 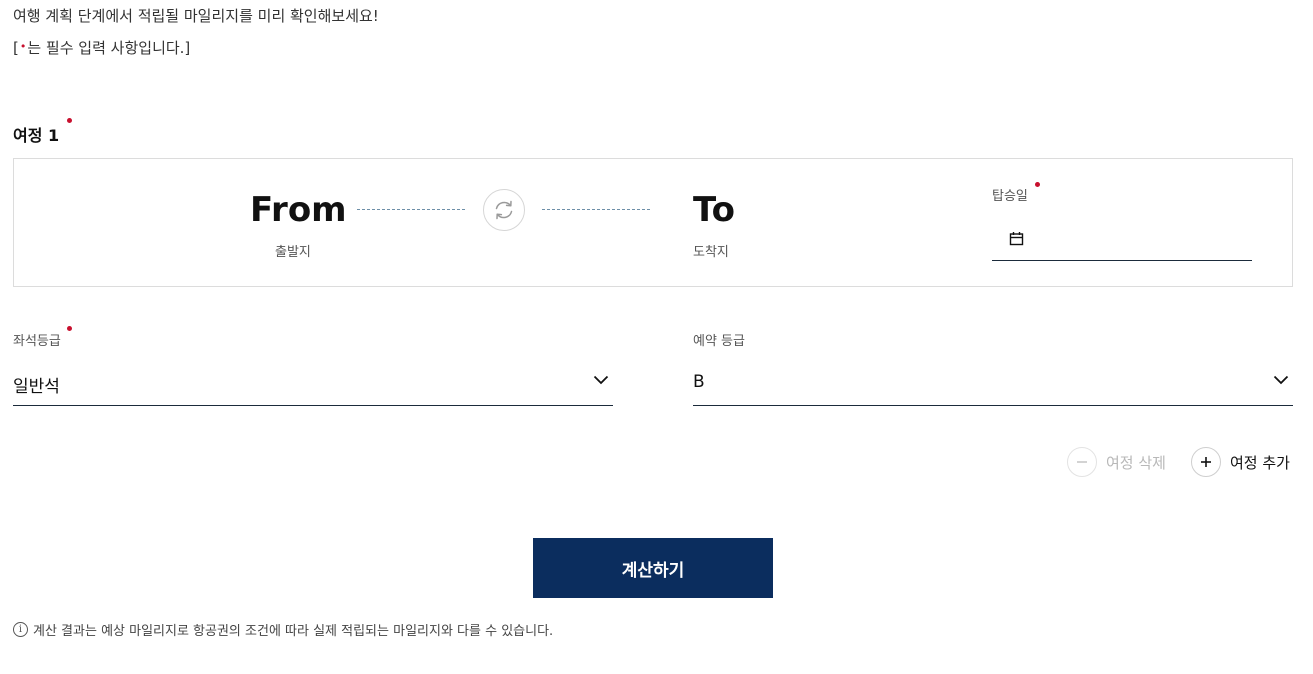 I want to click on add-journey-label: 여정 추가, so click(x=1260, y=462).